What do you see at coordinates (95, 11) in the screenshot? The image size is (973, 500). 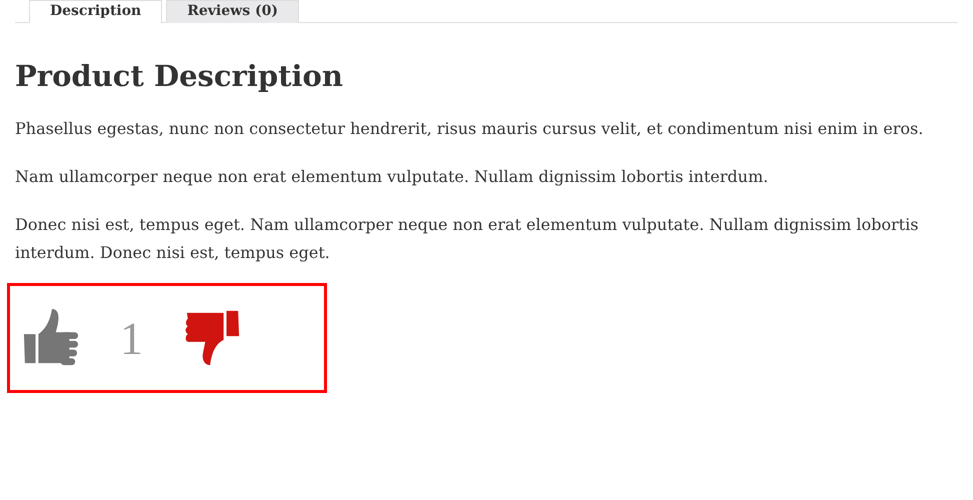 I see `tab: Description` at bounding box center [95, 11].